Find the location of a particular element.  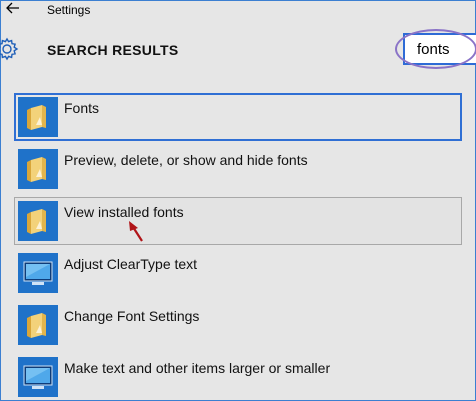

result-preview-fonts: Preview, delete, or show and hide fonts is located at coordinates (238, 169).